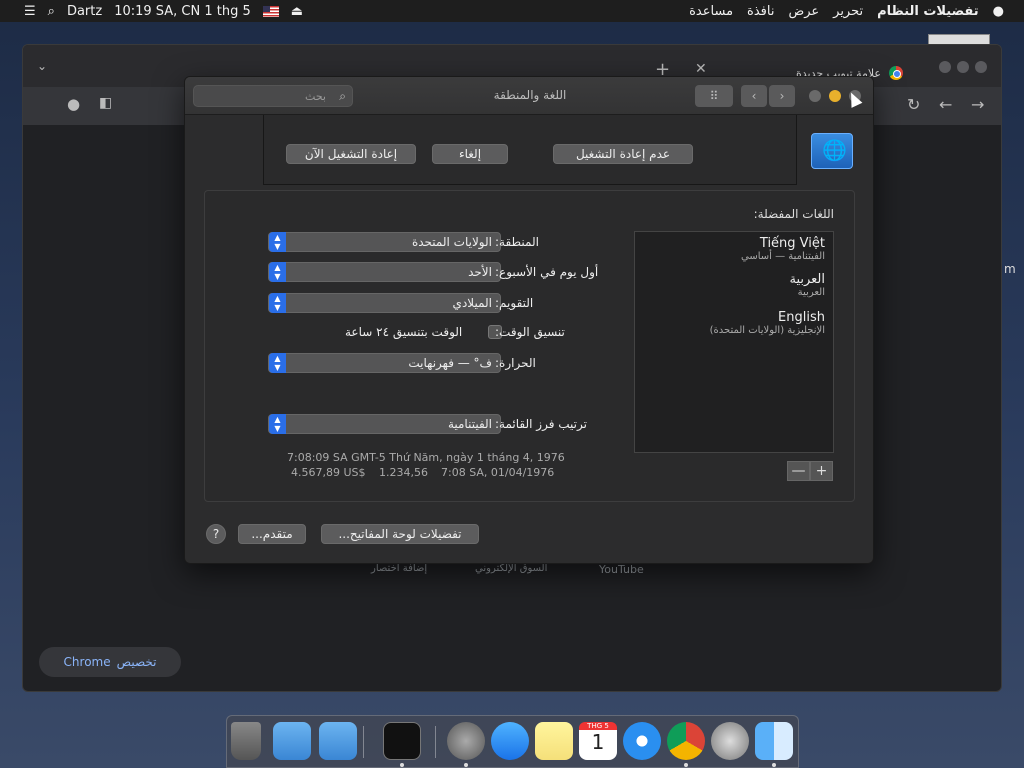 This screenshot has width=1024, height=768. Describe the element at coordinates (623, 154) in the screenshot. I see `dont-restart-button: عدم إعادة التشغيل` at that location.